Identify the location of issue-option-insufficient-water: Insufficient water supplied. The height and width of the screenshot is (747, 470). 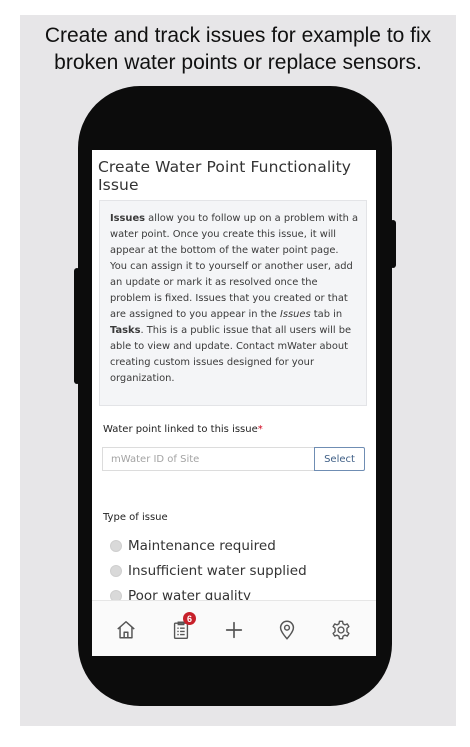
(208, 571).